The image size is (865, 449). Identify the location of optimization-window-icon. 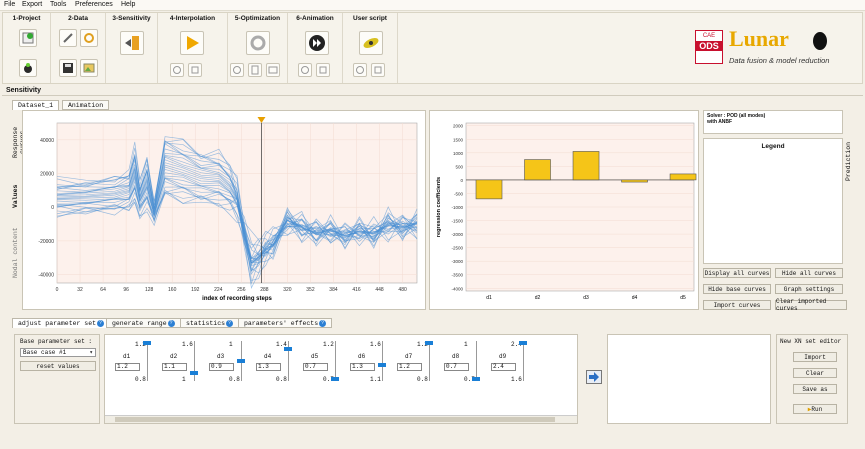
(273, 70).